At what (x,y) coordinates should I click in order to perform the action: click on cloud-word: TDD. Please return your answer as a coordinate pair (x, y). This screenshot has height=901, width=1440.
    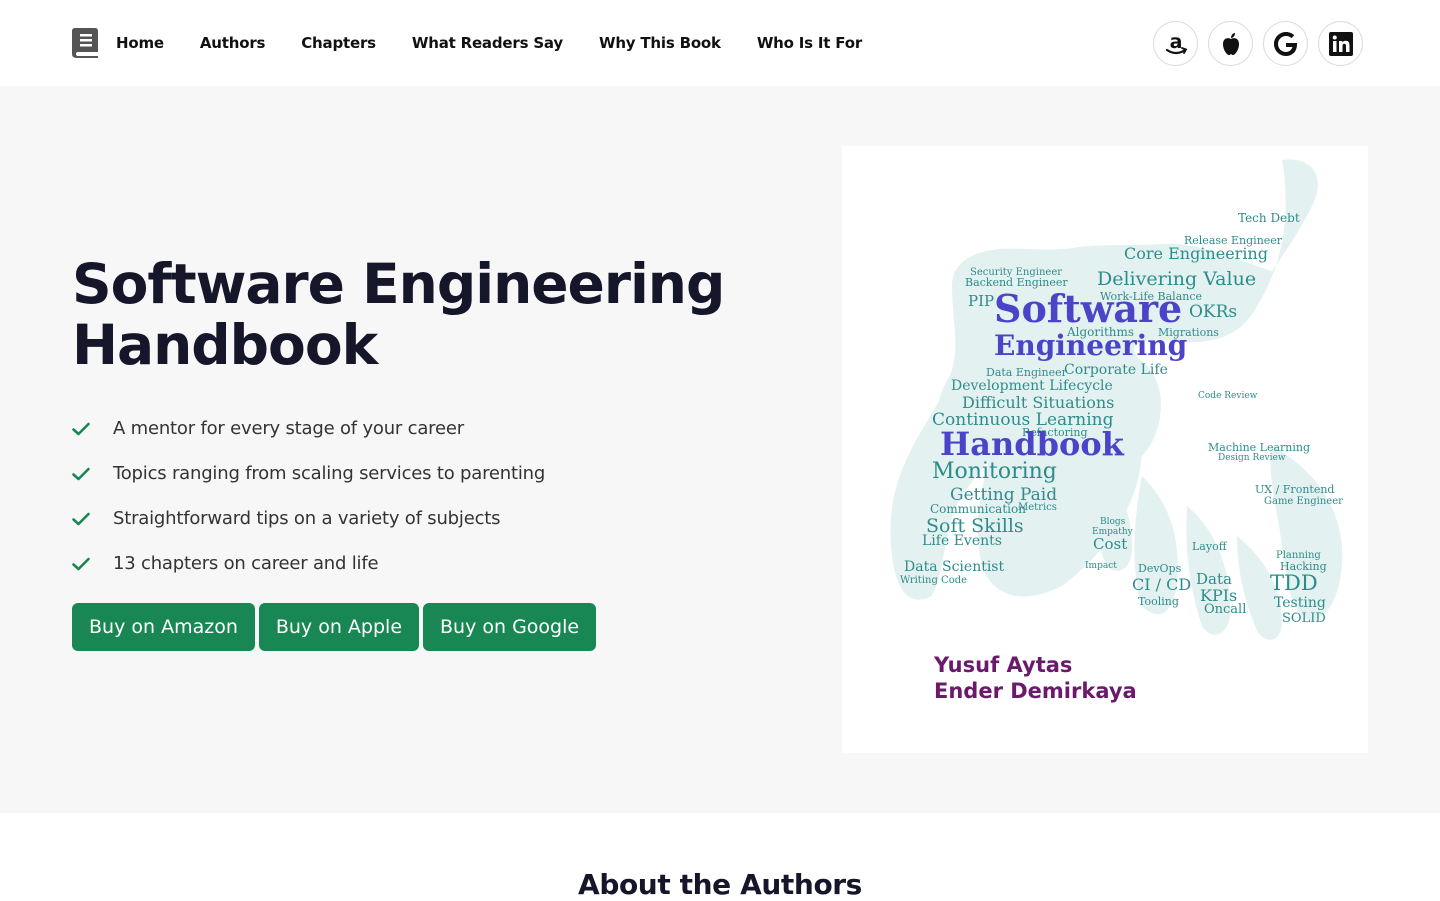
    Looking at the image, I should click on (1294, 583).